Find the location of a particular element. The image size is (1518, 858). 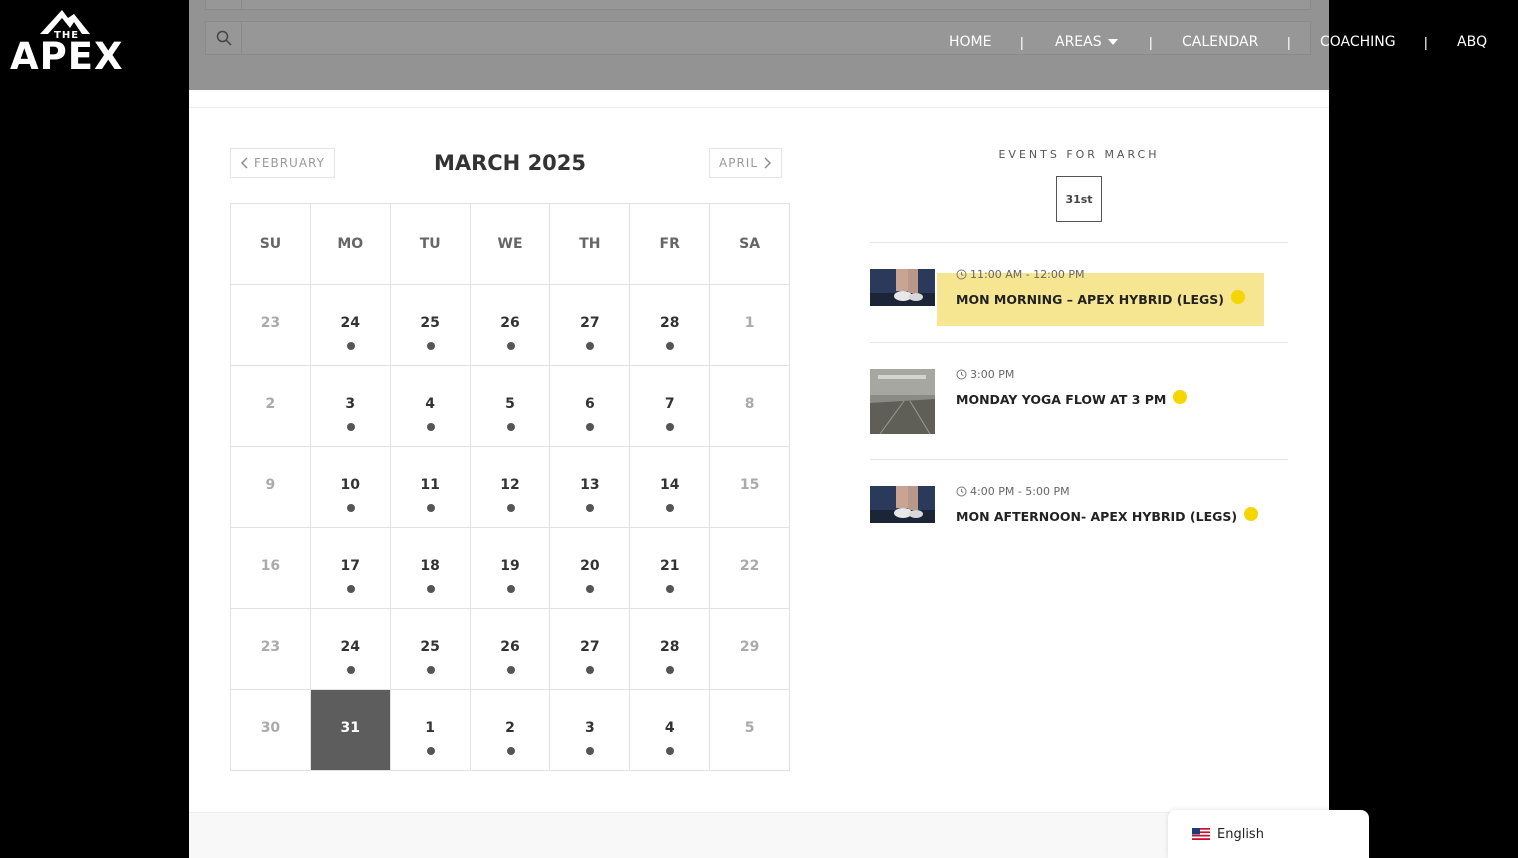

calendar-day: 11 is located at coordinates (430, 487).